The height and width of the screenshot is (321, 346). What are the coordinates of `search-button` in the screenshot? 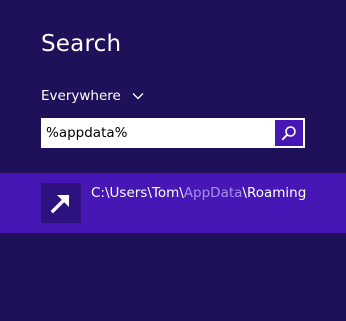 It's located at (290, 133).